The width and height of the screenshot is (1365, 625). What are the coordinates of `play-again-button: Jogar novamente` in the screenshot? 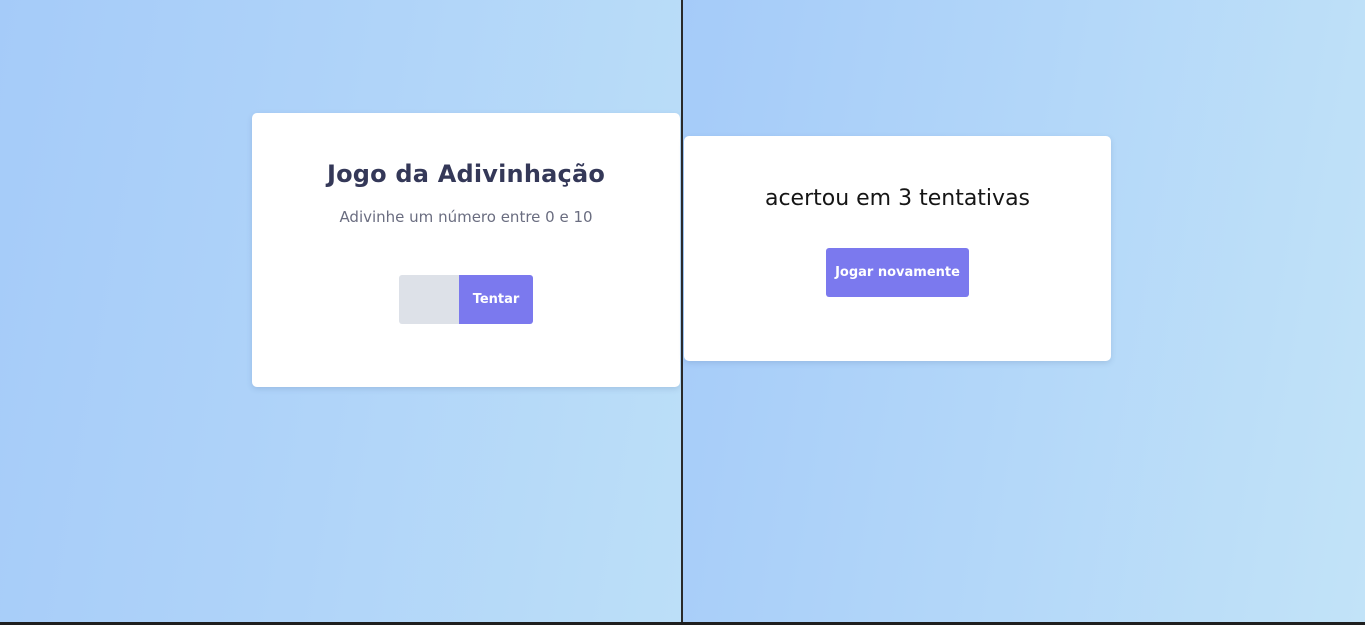 It's located at (897, 272).